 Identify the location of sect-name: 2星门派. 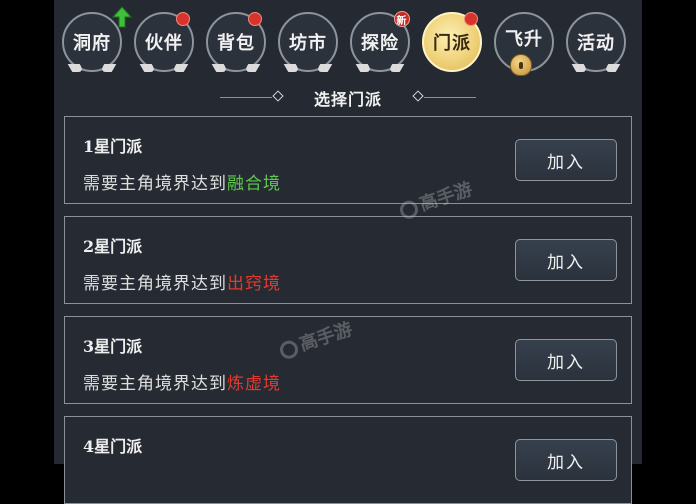
(113, 246).